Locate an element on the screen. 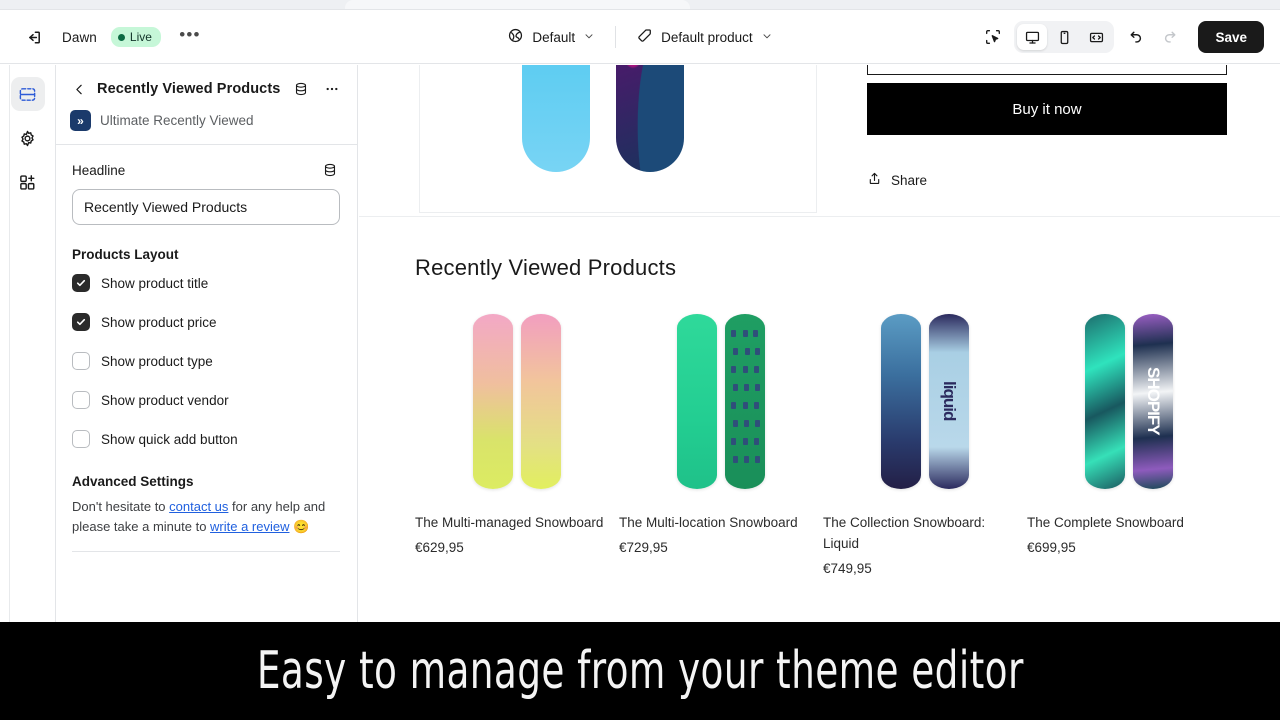 The height and width of the screenshot is (720, 1280). checkbox-show-product-price: Show product price is located at coordinates (206, 322).